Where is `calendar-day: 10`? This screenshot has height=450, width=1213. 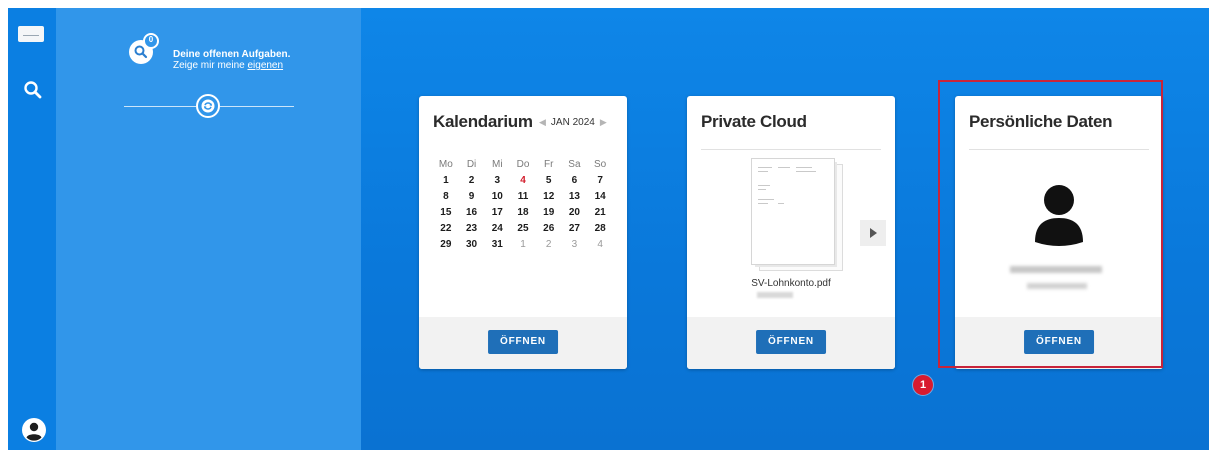
calendar-day: 10 is located at coordinates (497, 196).